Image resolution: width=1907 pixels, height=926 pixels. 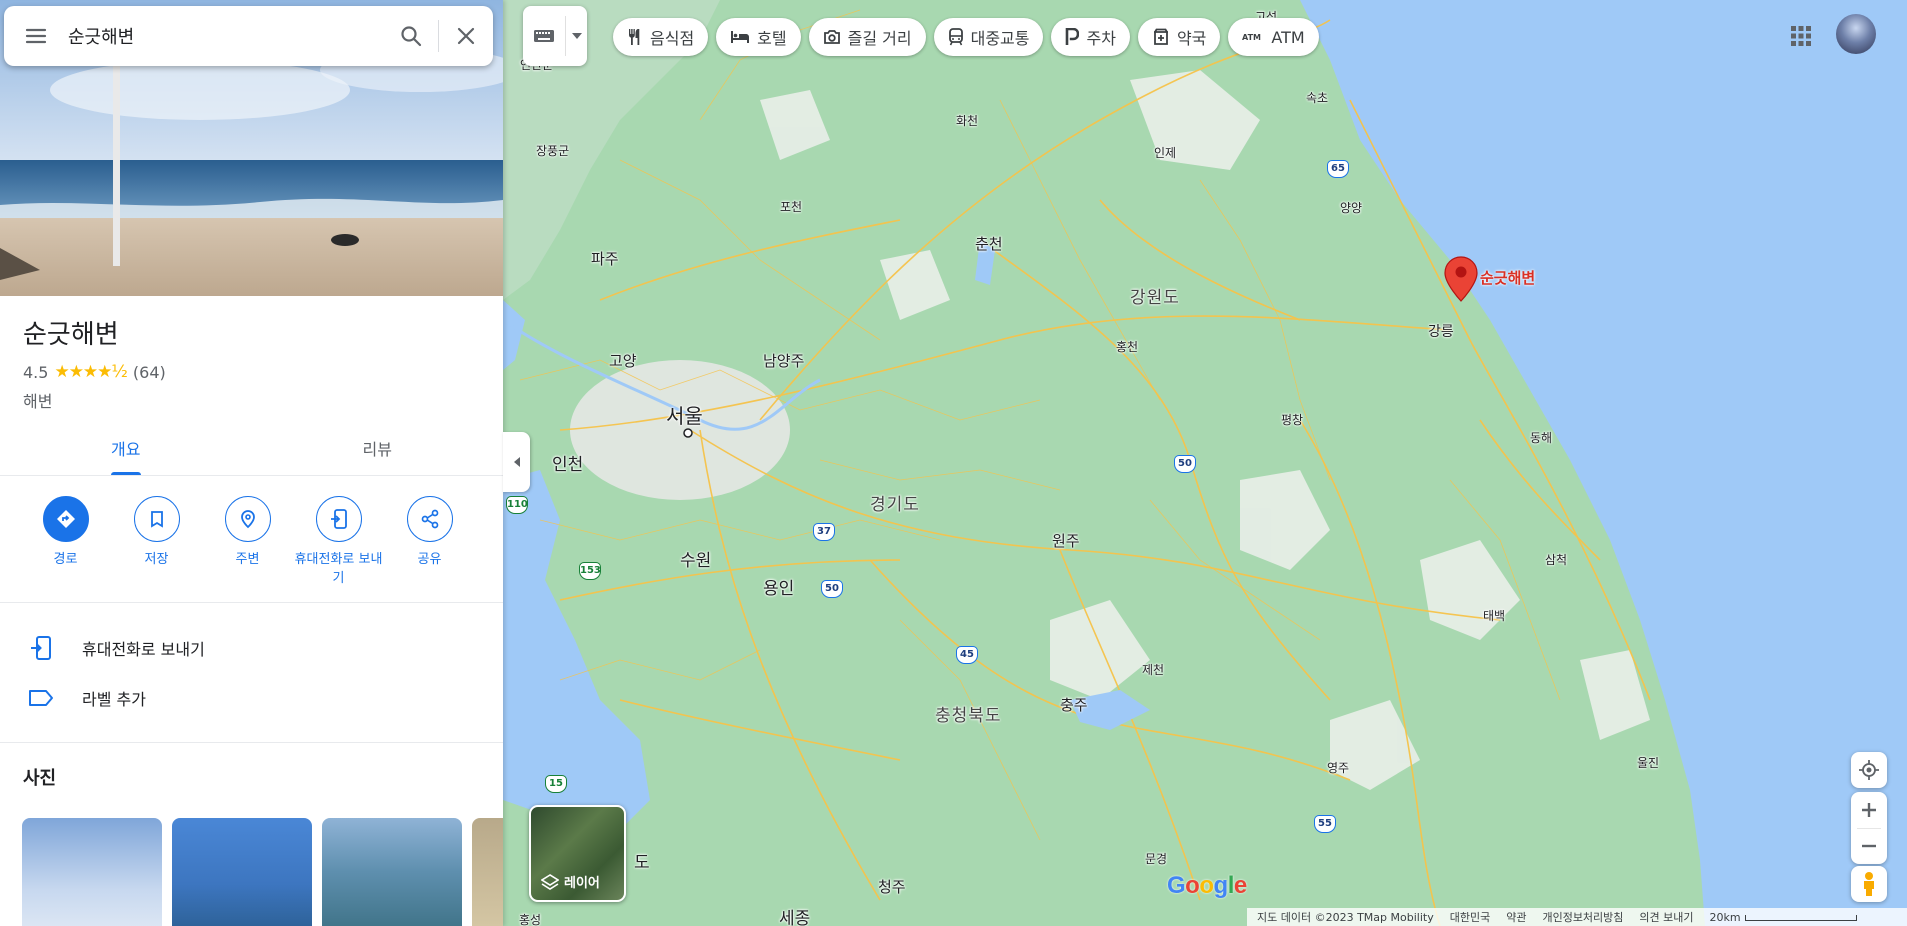 What do you see at coordinates (642, 863) in the screenshot?
I see `map-label-do: 도` at bounding box center [642, 863].